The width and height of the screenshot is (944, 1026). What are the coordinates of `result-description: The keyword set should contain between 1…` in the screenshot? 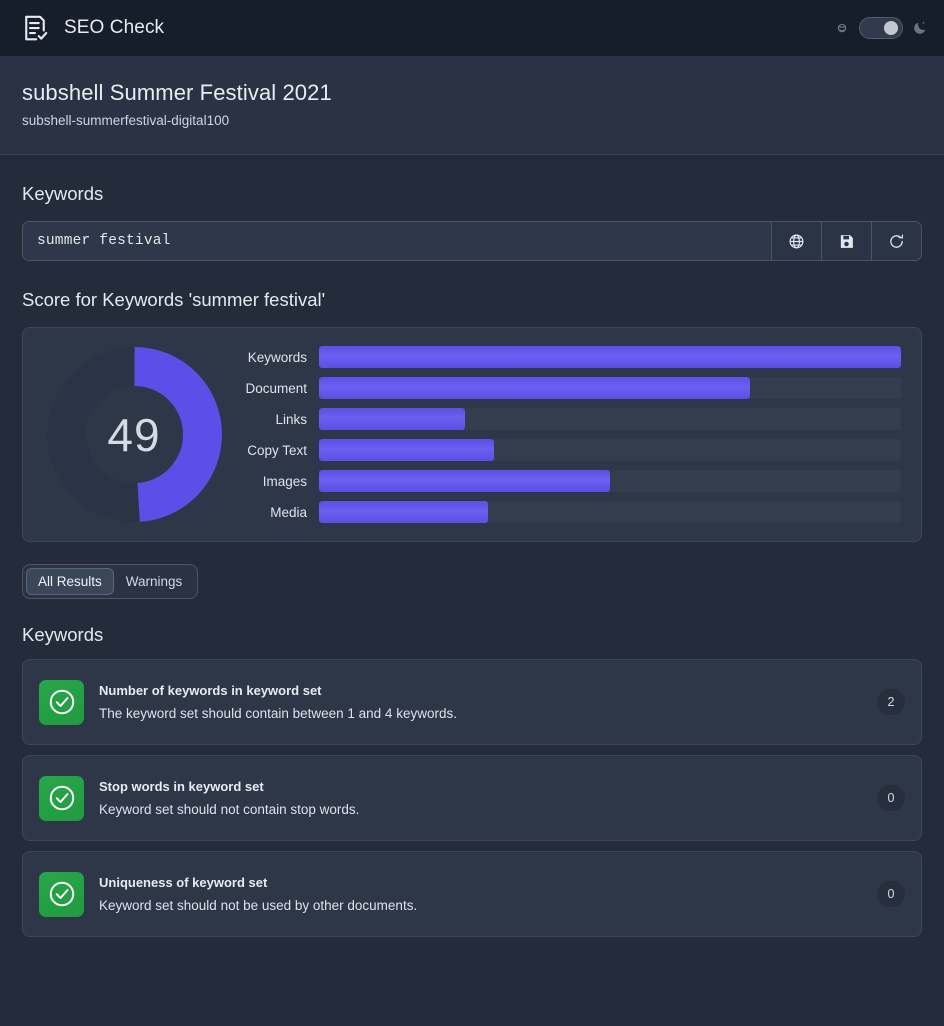 It's located at (278, 713).